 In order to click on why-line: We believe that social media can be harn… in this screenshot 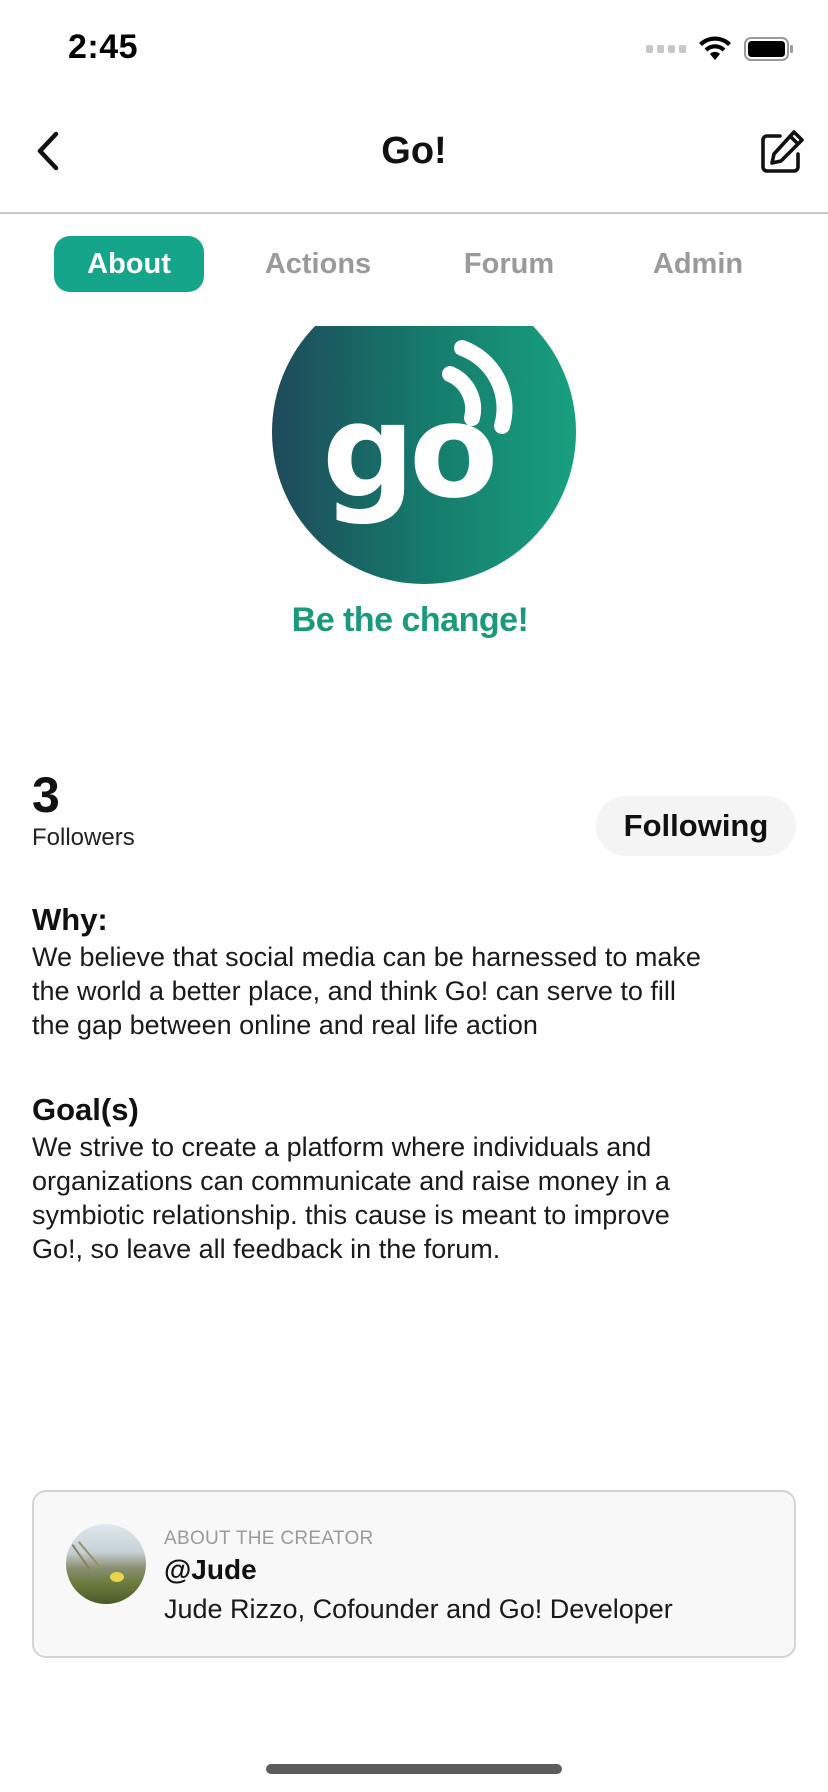, I will do `click(366, 957)`.